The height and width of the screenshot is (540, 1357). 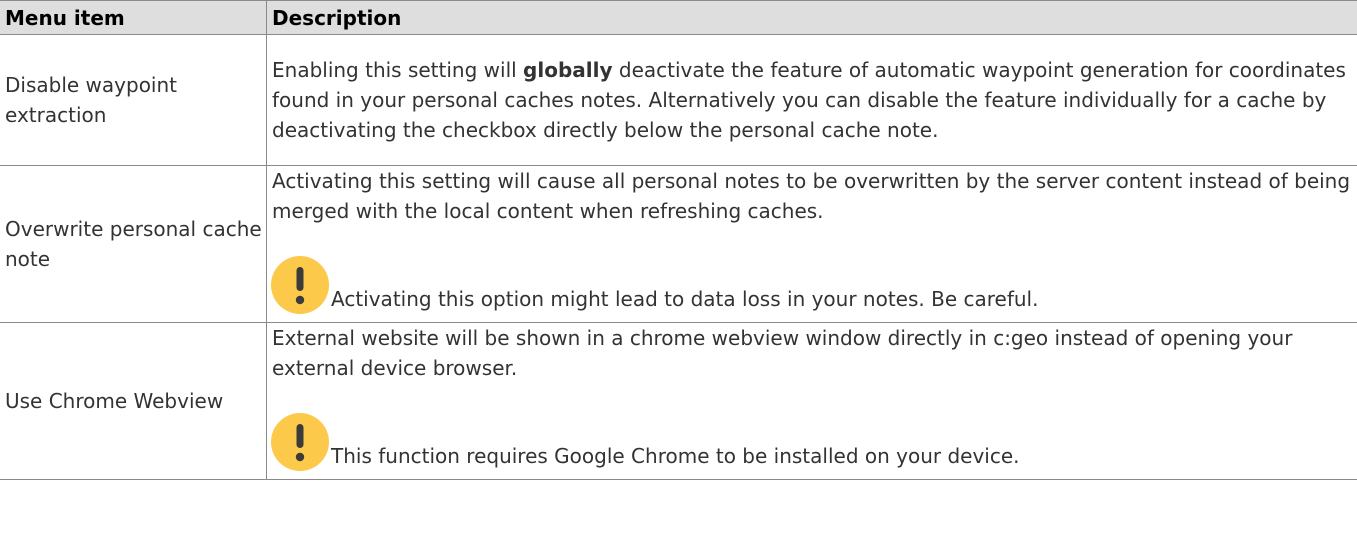 I want to click on menu-item-label: Use Chrome Webview, so click(x=114, y=401).